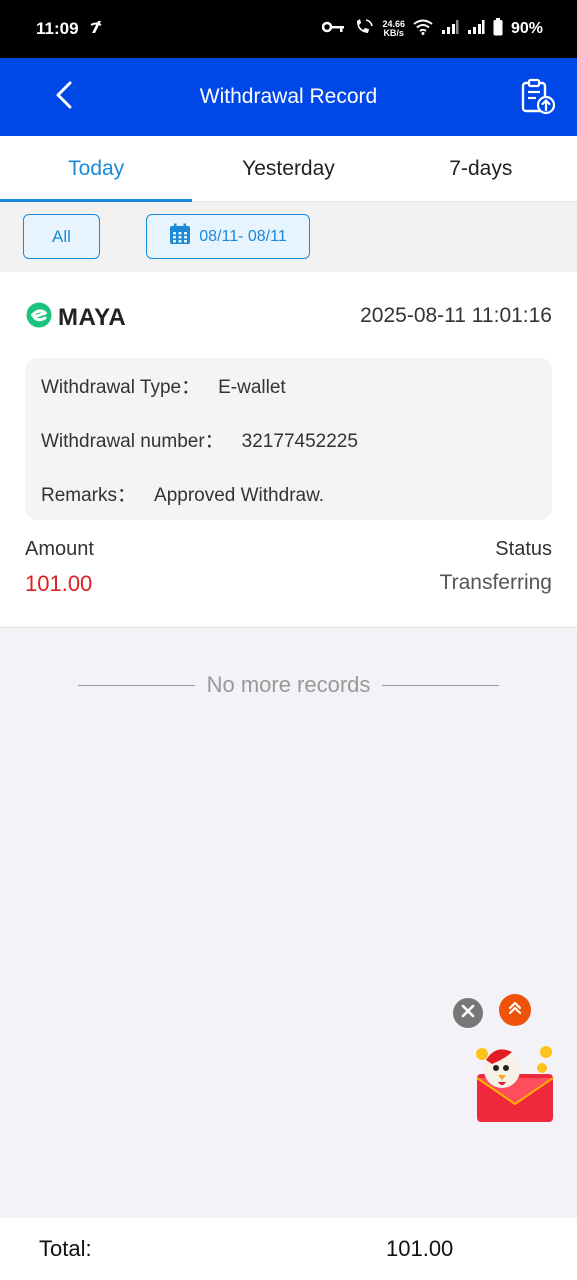  I want to click on battery-icon, so click(498, 29).